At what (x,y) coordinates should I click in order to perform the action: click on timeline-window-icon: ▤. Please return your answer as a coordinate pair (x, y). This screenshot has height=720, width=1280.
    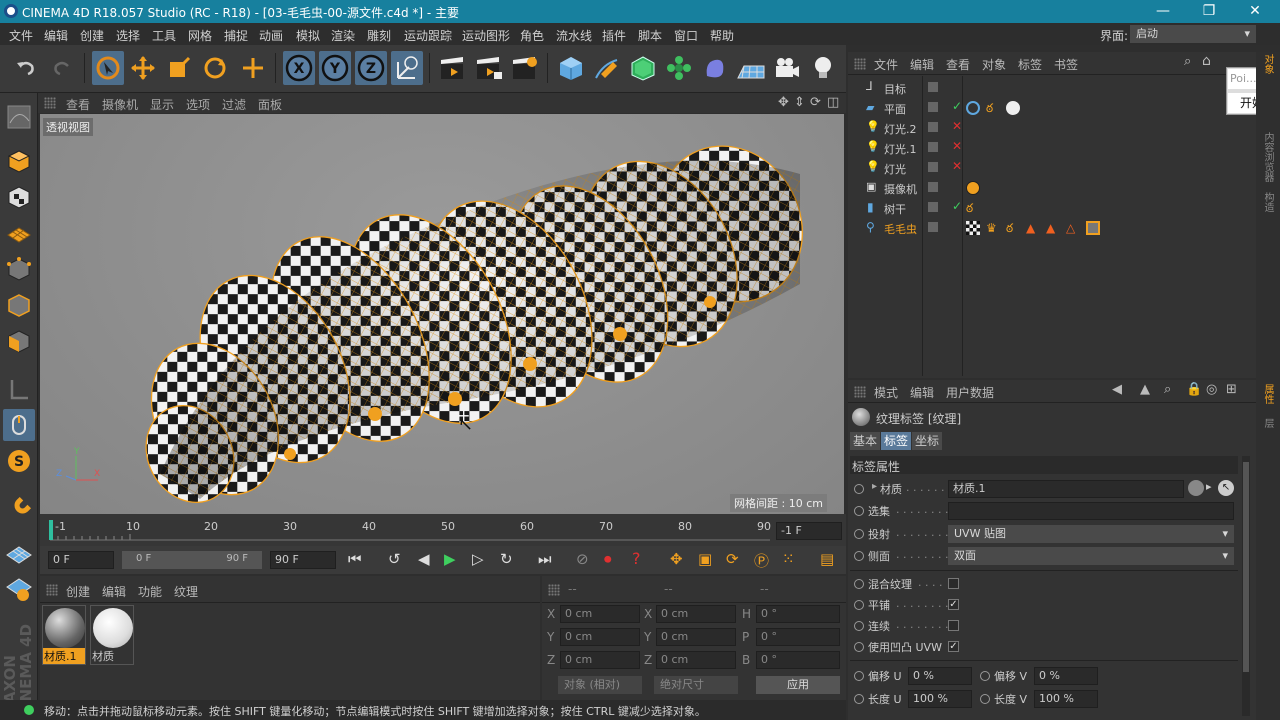
    Looking at the image, I should click on (827, 559).